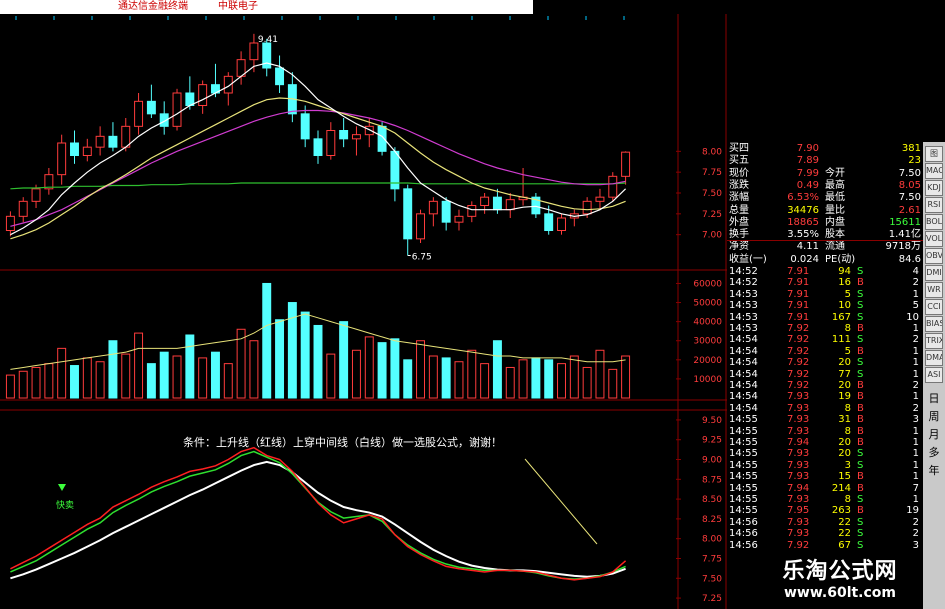 The width and height of the screenshot is (945, 609). I want to click on indicator-button-trix: TRIX, so click(934, 341).